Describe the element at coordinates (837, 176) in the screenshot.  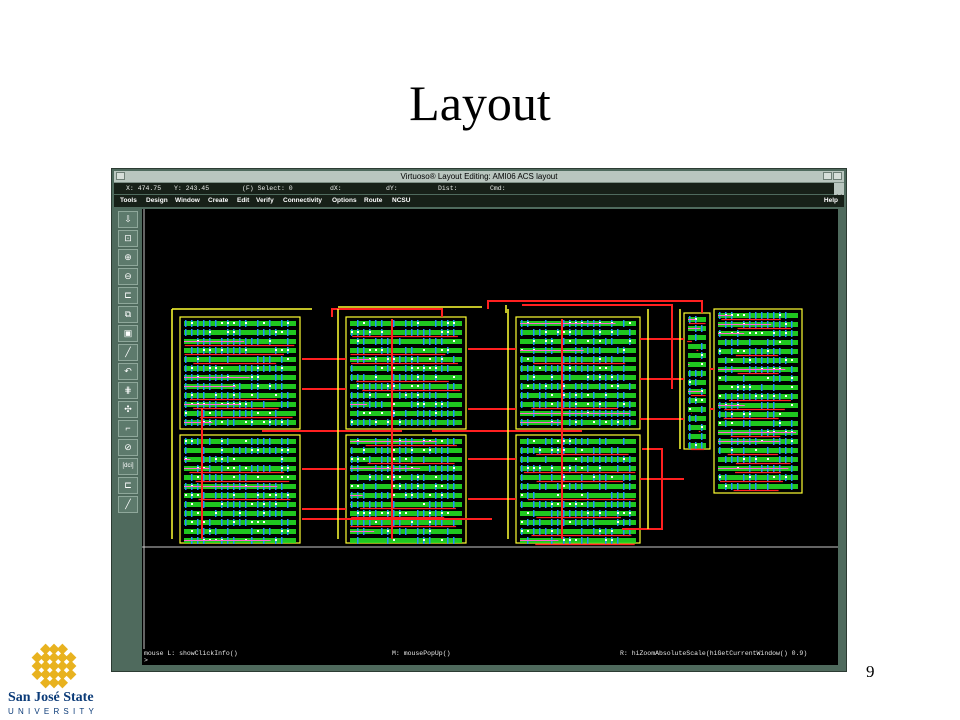
I see `maximize-button` at that location.